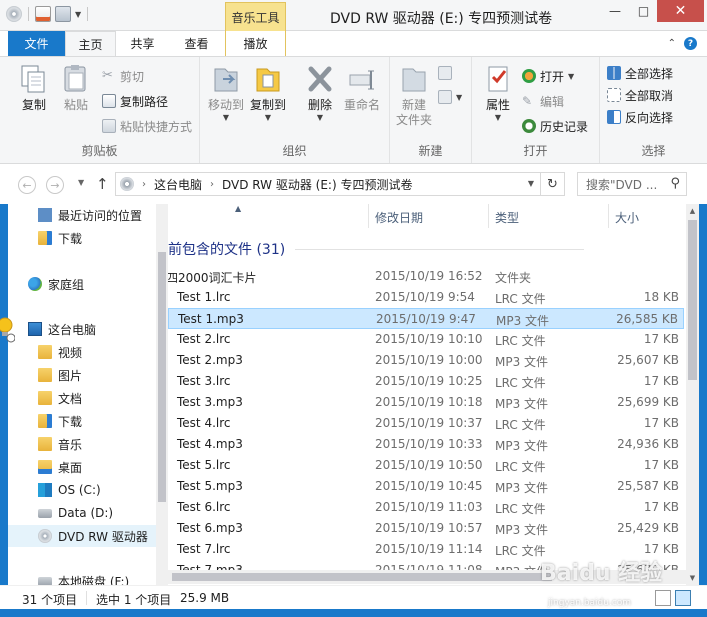 This screenshot has width=707, height=617. I want to click on file-row: Test 1.lrc 2015/10/19 9:54 LRC 文件 18 KB, so click(426, 297).